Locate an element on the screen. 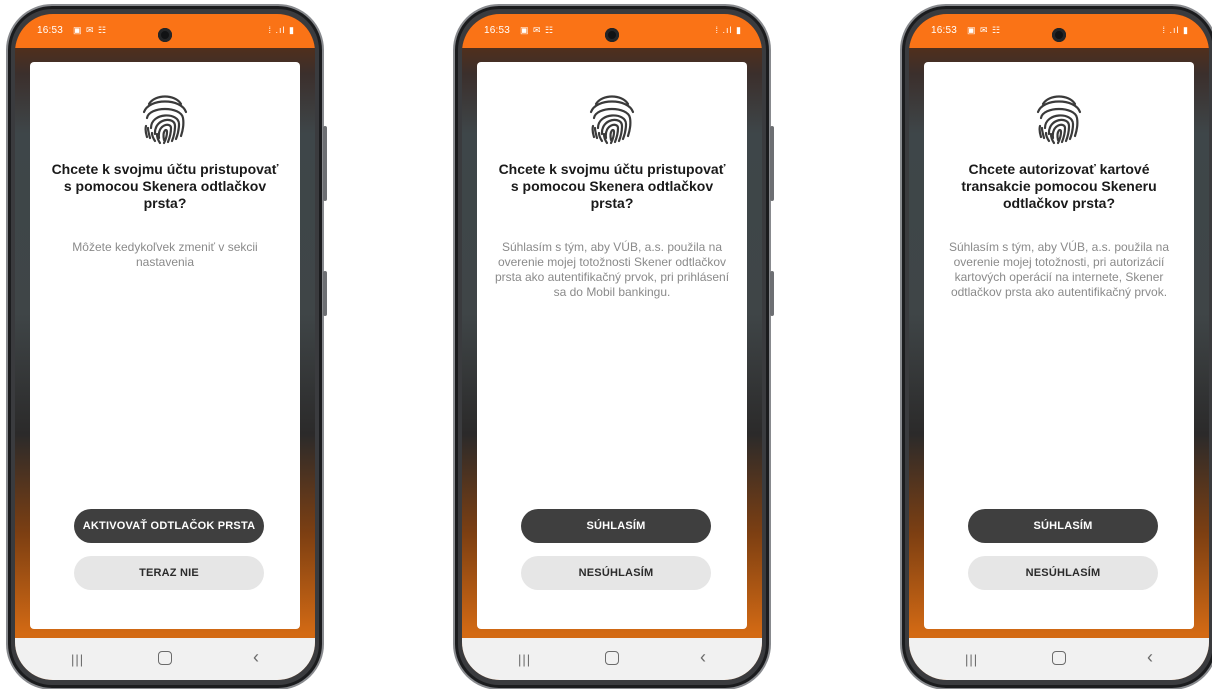  activate-fingerprint-button: AKTIVOVAŤ ODTLAČOK PRSTA is located at coordinates (169, 526).